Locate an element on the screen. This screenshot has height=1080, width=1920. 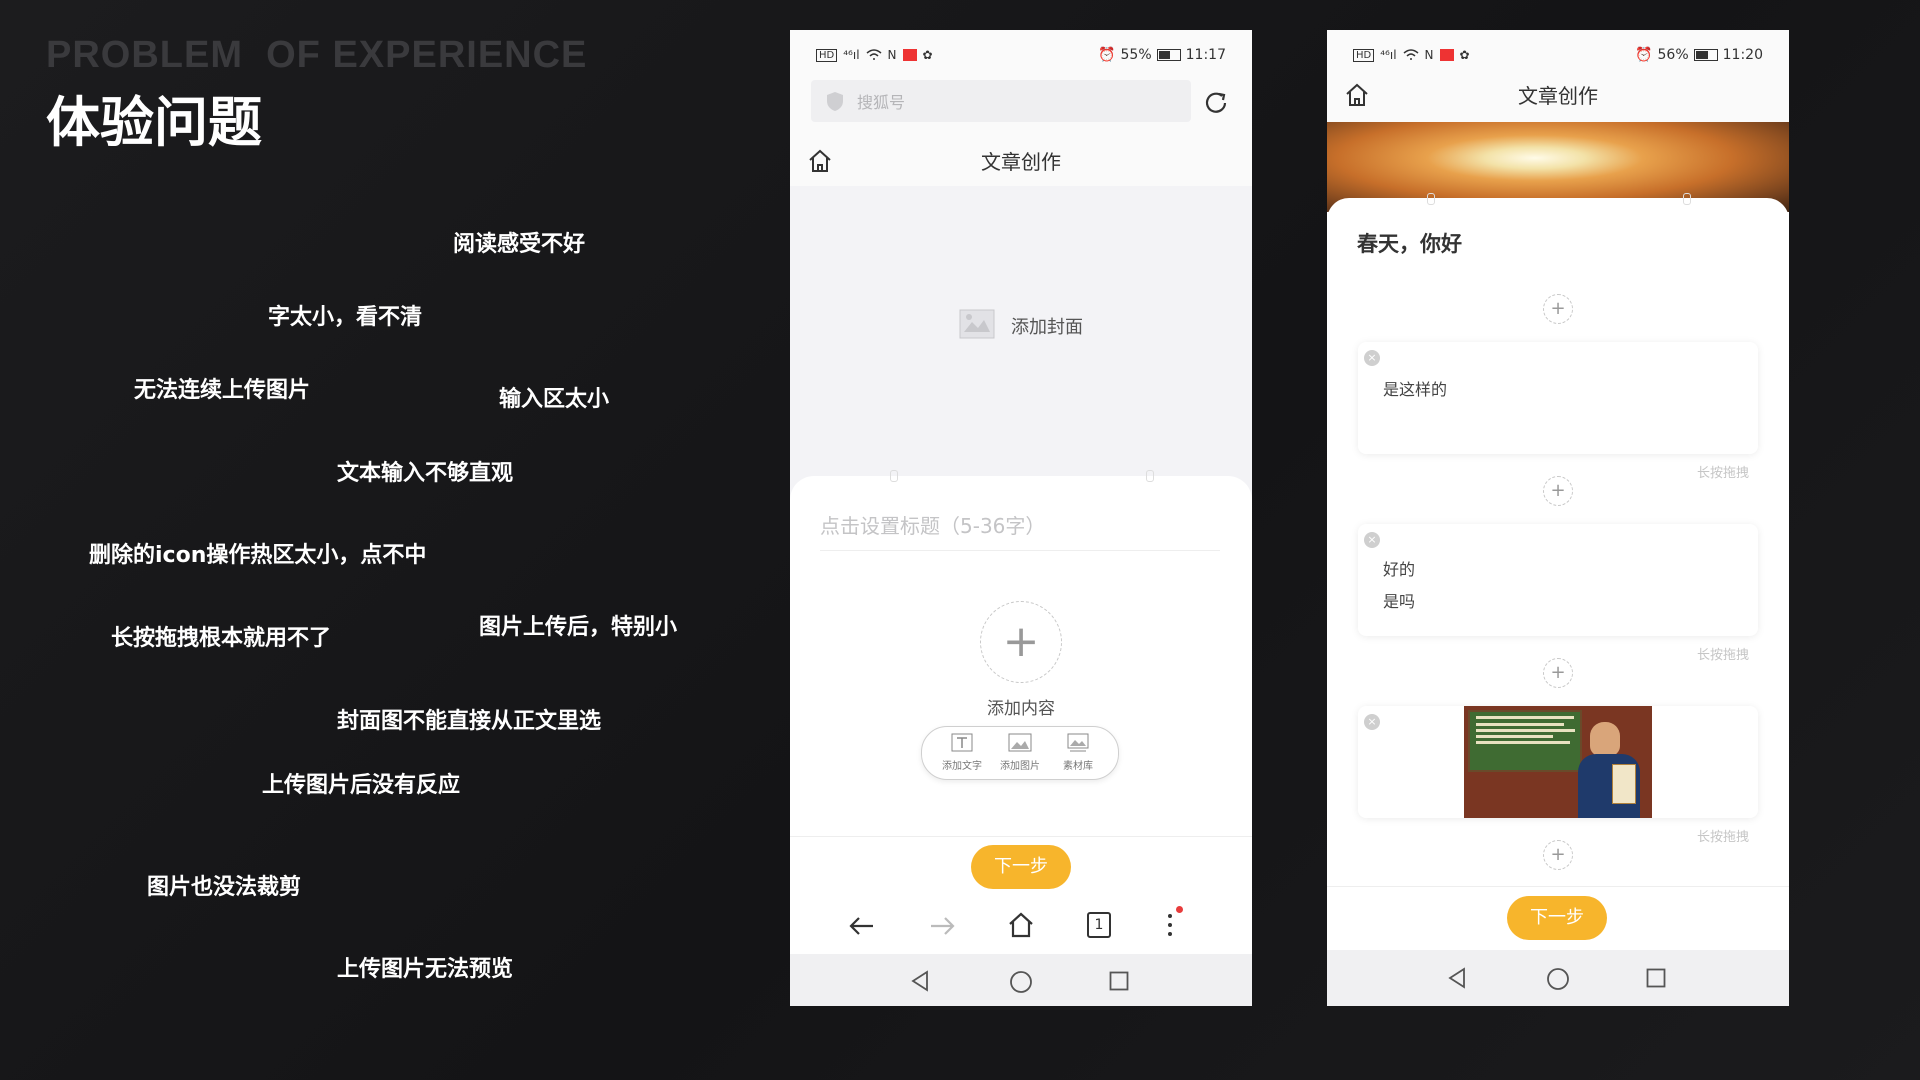
blackboard-shape is located at coordinates (1525, 741).